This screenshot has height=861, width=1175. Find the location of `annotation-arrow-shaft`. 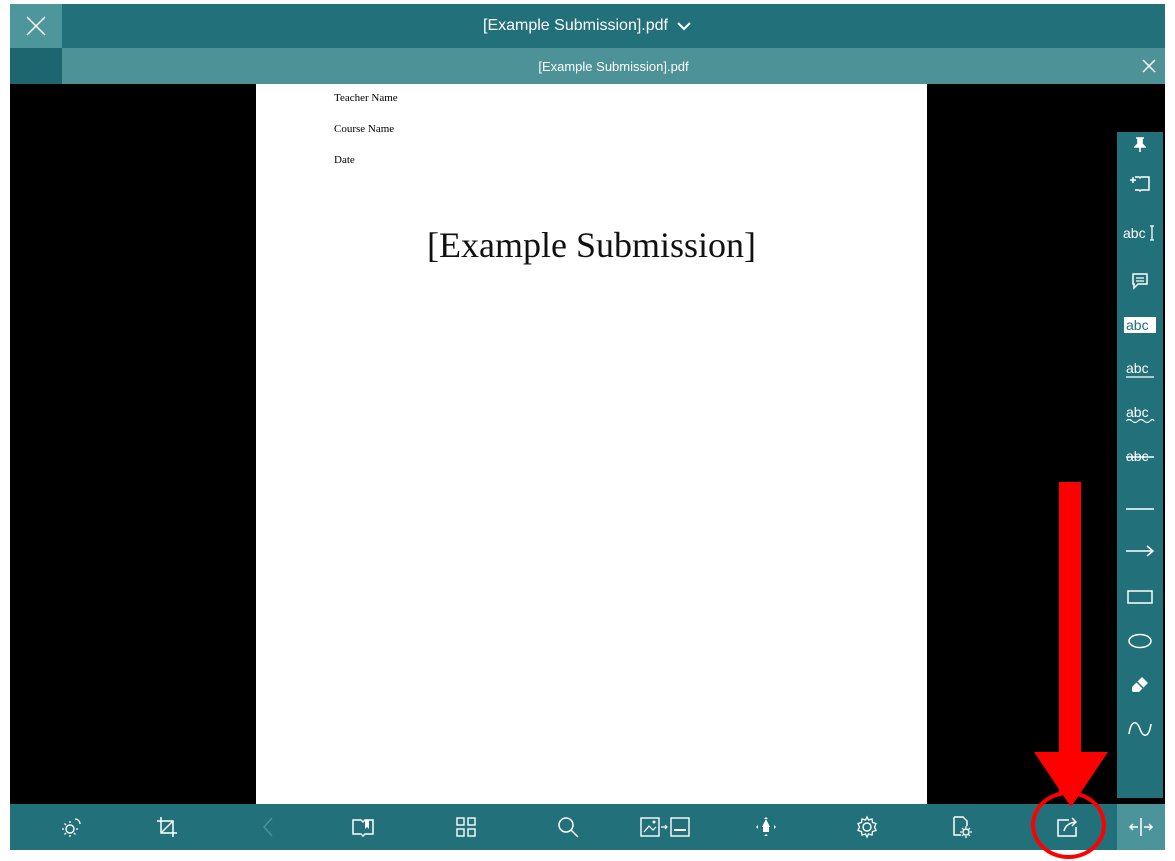

annotation-arrow-shaft is located at coordinates (1070, 637).